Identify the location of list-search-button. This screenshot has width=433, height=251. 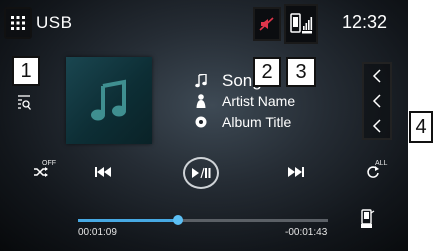
(24, 103).